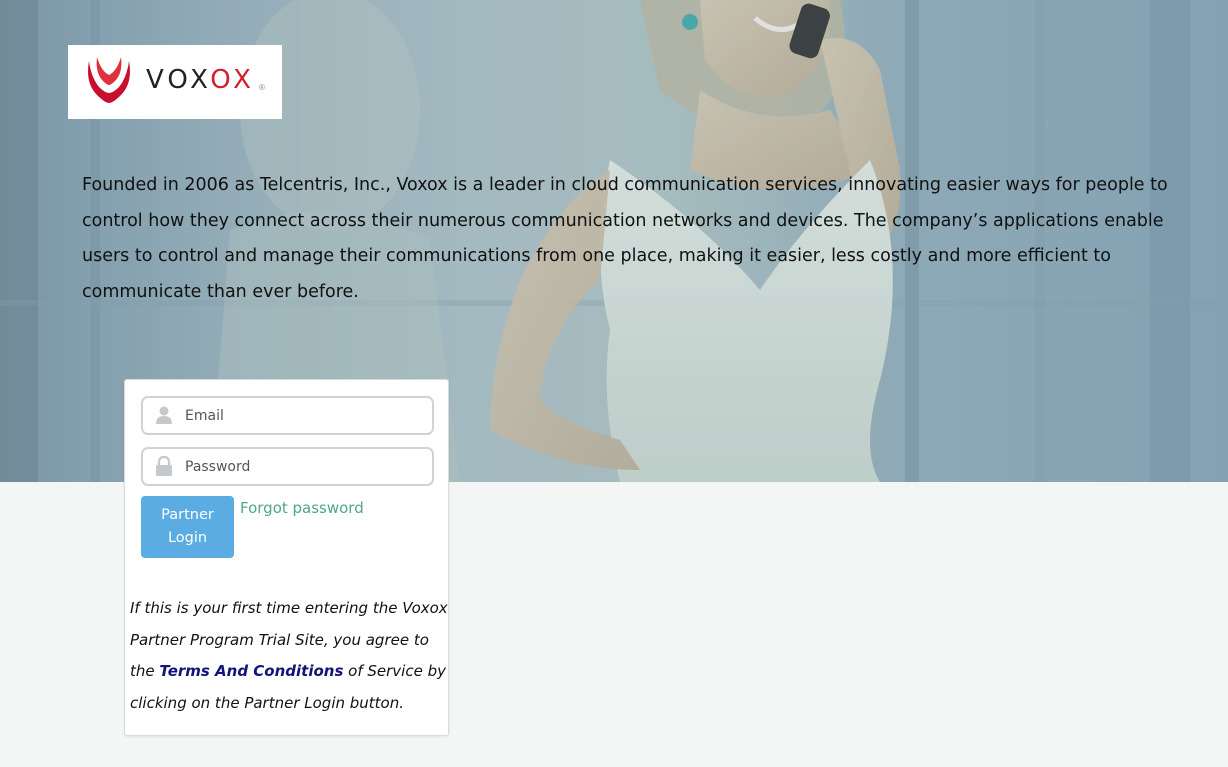 This screenshot has width=1228, height=767. Describe the element at coordinates (109, 80) in the screenshot. I see `voxox-logo-icon` at that location.